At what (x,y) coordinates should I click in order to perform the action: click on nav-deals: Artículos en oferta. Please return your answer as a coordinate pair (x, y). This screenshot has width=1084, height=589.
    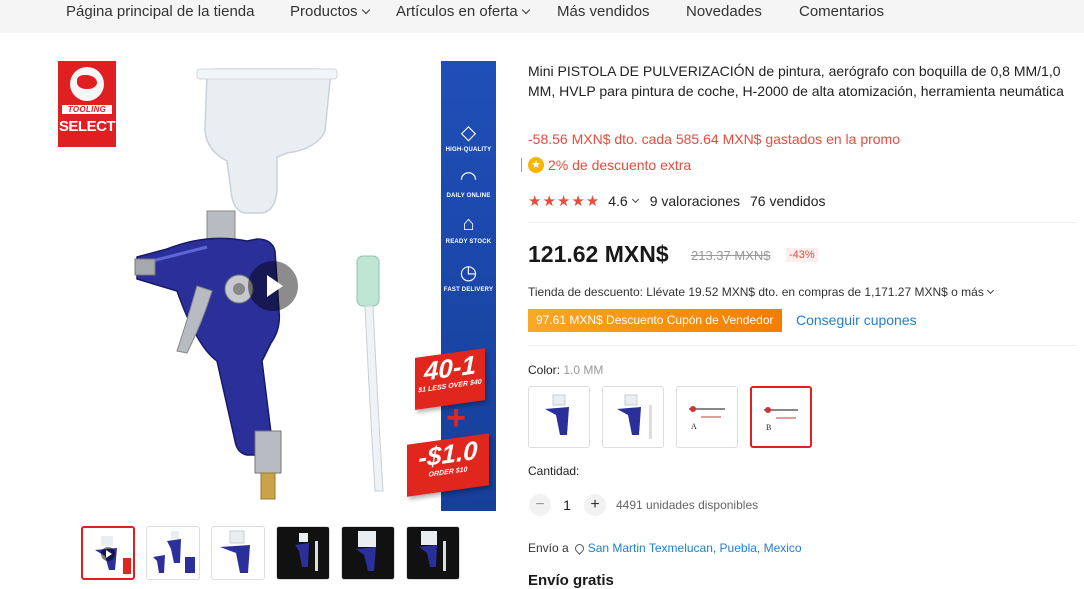
    Looking at the image, I should click on (463, 11).